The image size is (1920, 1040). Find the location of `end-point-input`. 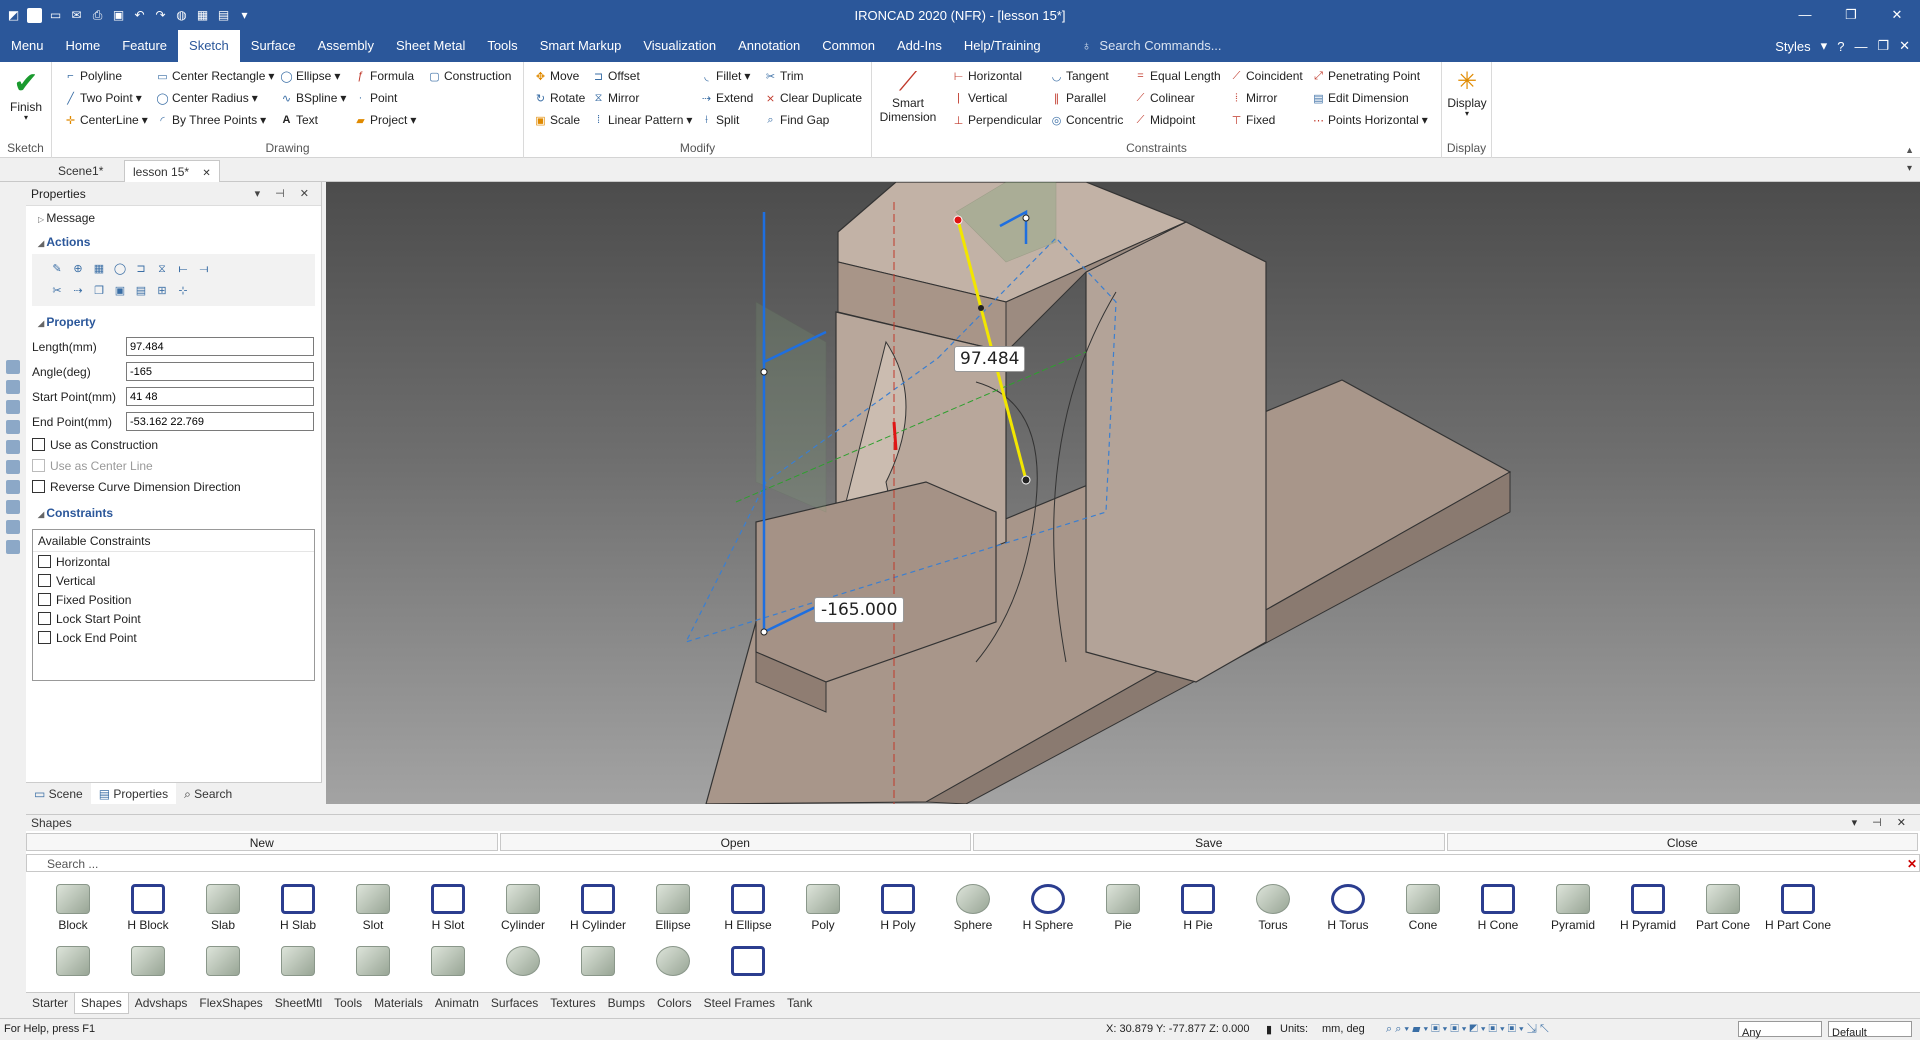

end-point-input is located at coordinates (220, 421).